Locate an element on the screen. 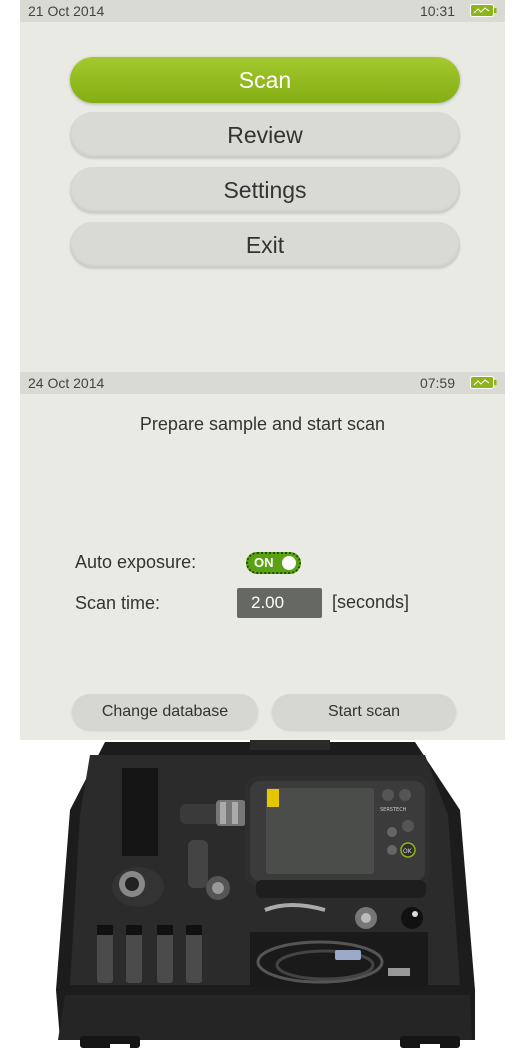  status-date: 21 Oct 2014 is located at coordinates (66, 11).